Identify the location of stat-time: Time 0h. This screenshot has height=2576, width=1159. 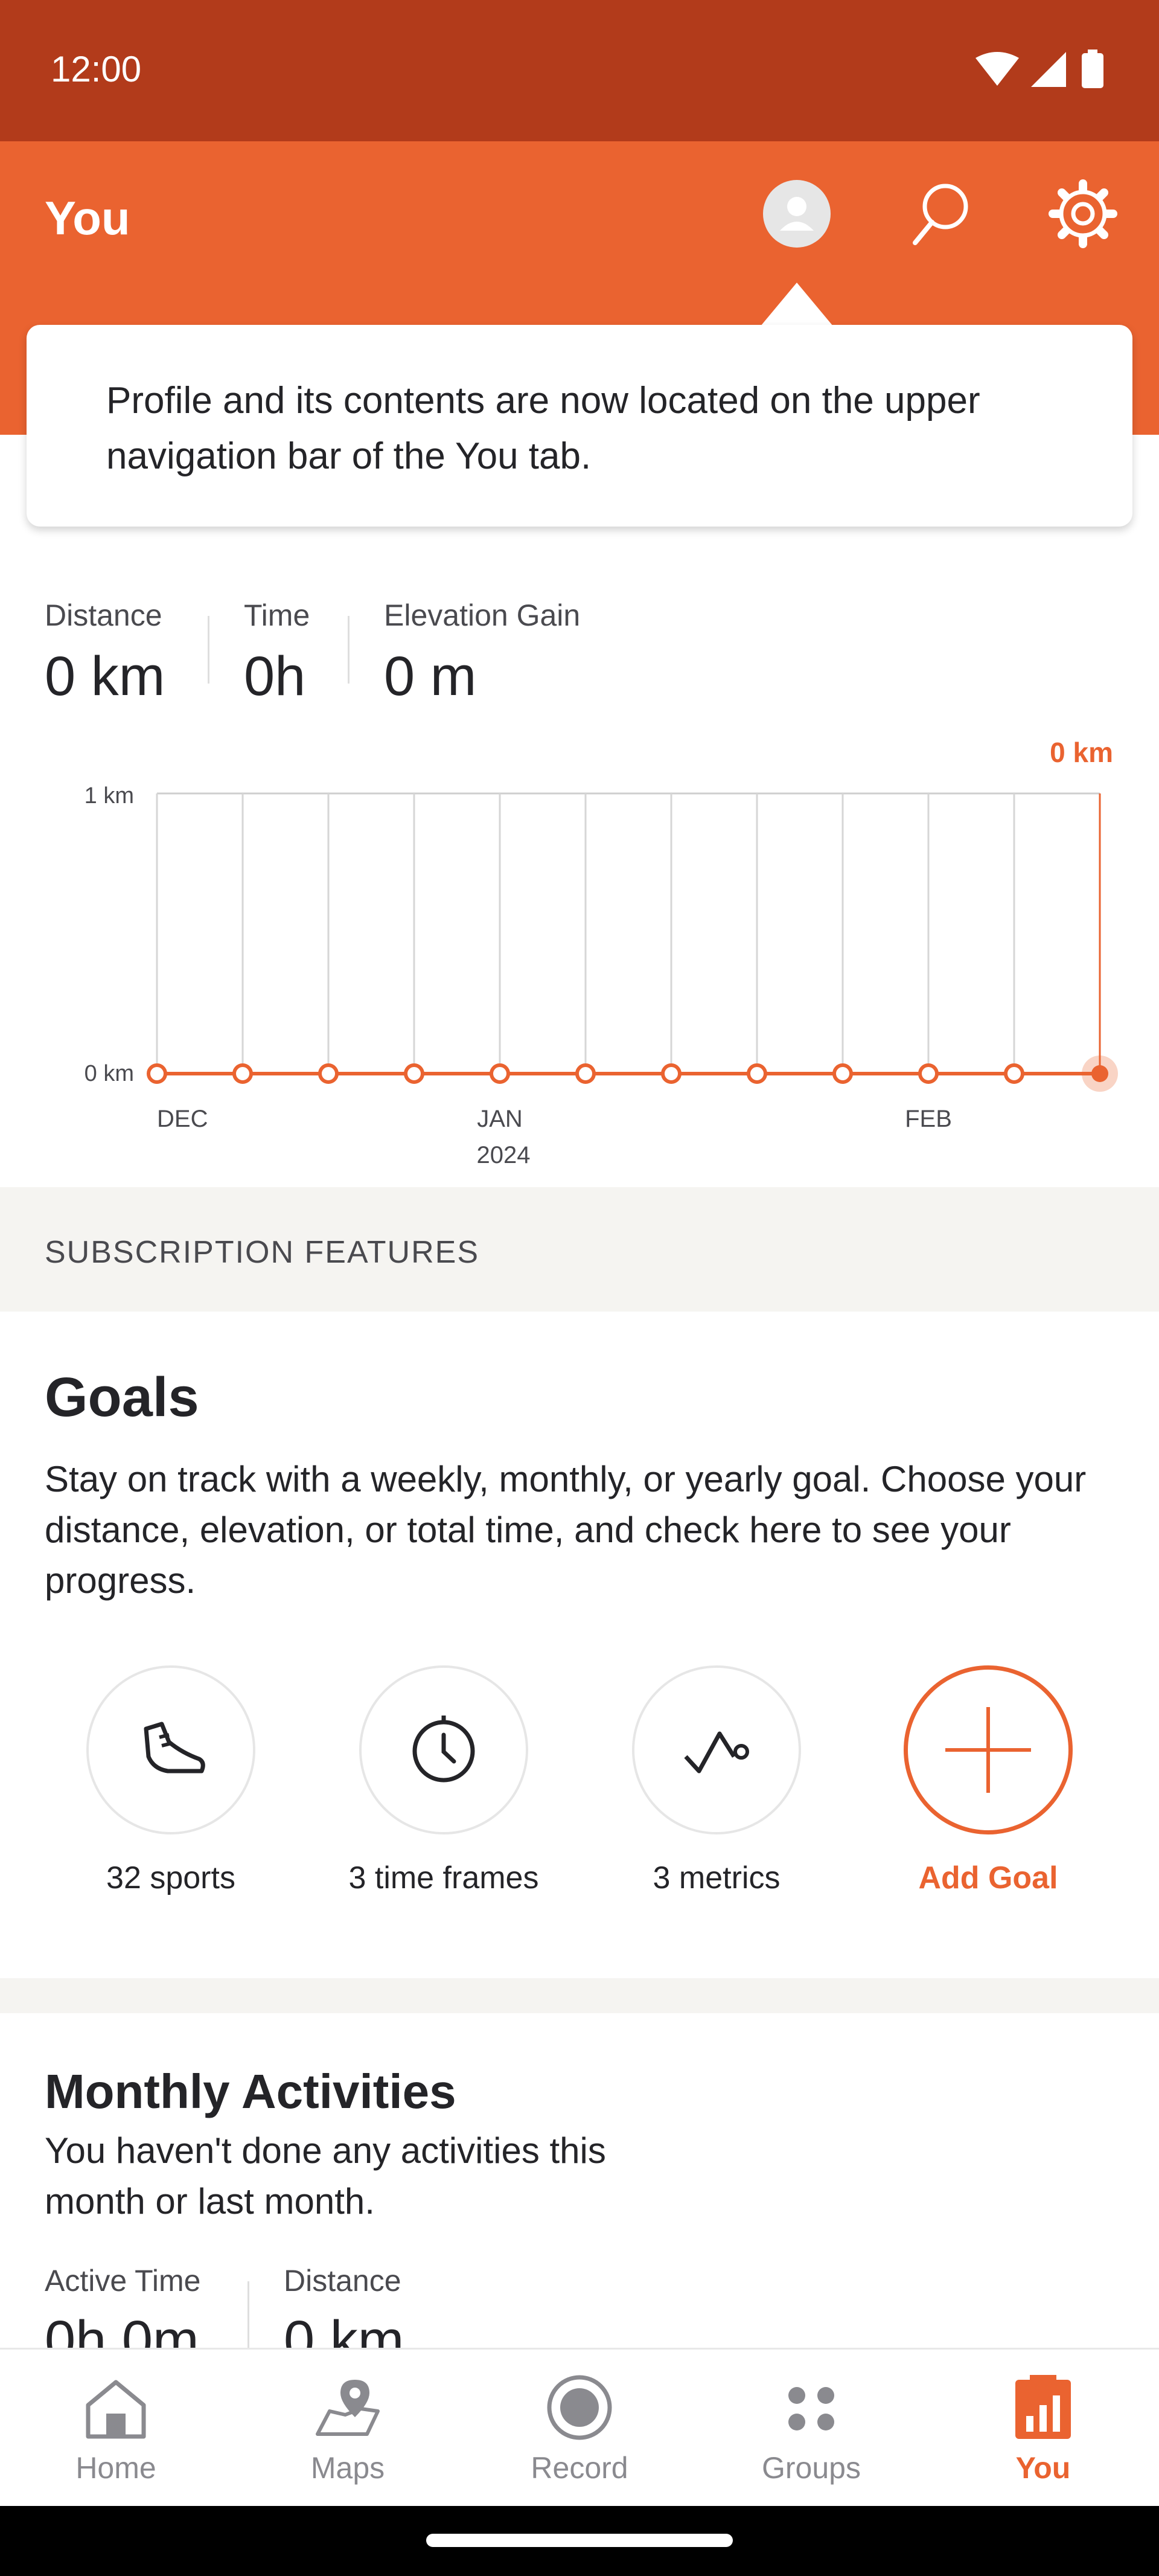
(277, 653).